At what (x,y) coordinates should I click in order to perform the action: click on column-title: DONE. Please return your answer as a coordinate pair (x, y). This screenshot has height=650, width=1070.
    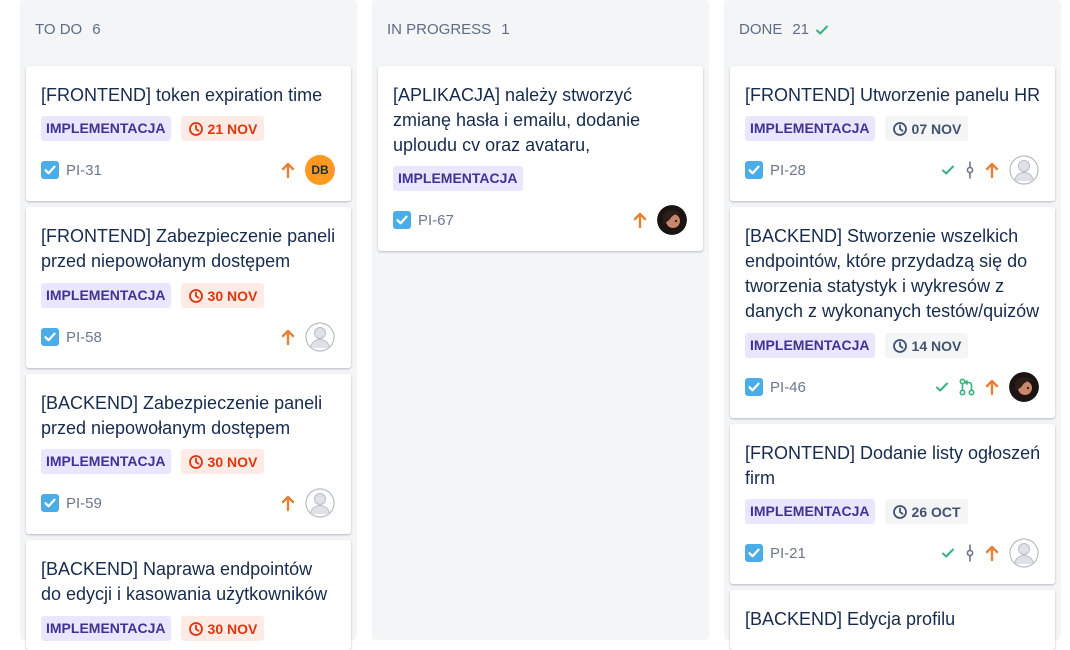
    Looking at the image, I should click on (761, 29).